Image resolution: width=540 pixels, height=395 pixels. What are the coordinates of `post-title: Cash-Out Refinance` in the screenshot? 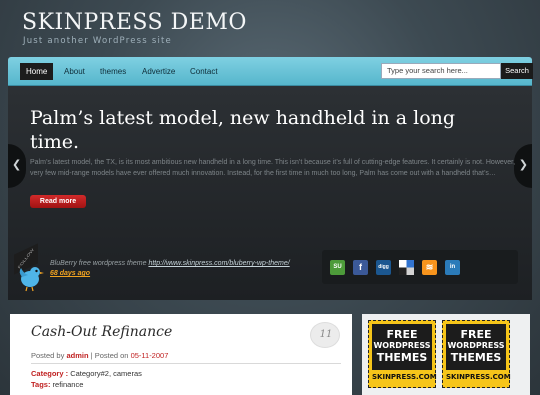 It's located at (101, 332).